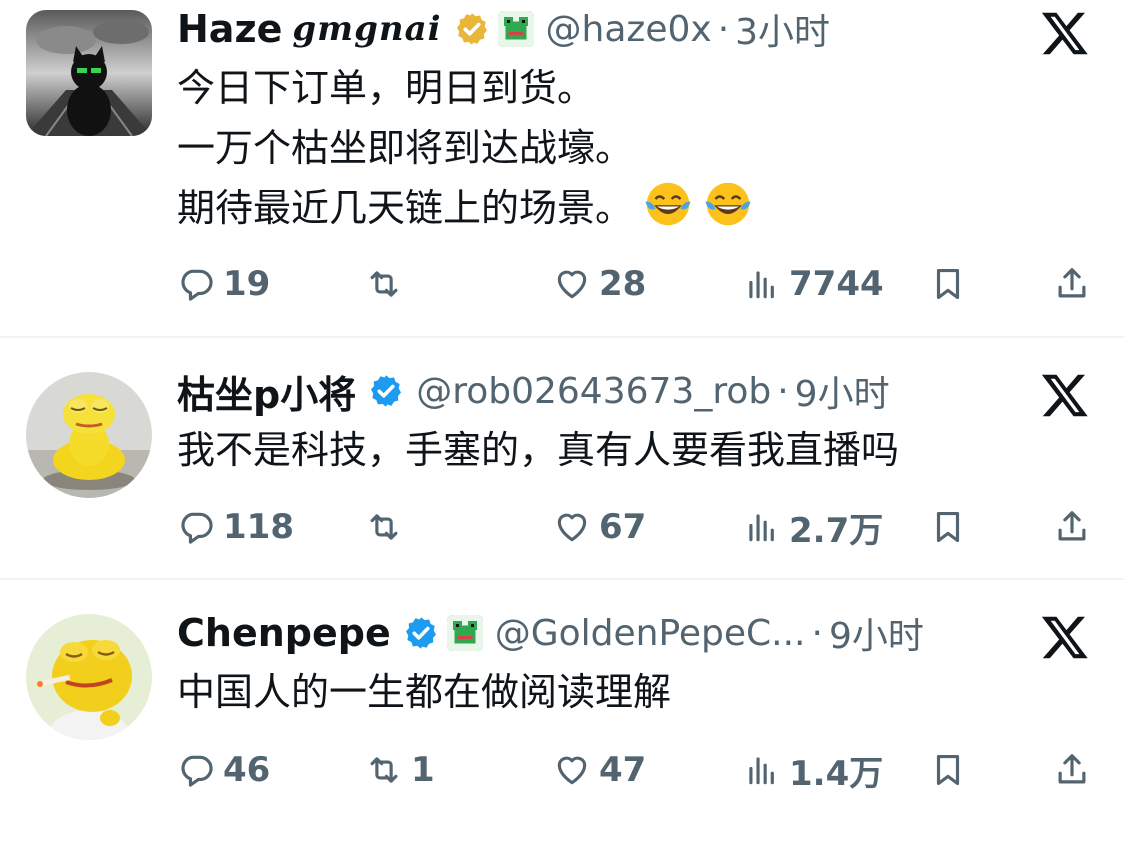  What do you see at coordinates (400, 770) in the screenshot?
I see `retweet-button: 1` at bounding box center [400, 770].